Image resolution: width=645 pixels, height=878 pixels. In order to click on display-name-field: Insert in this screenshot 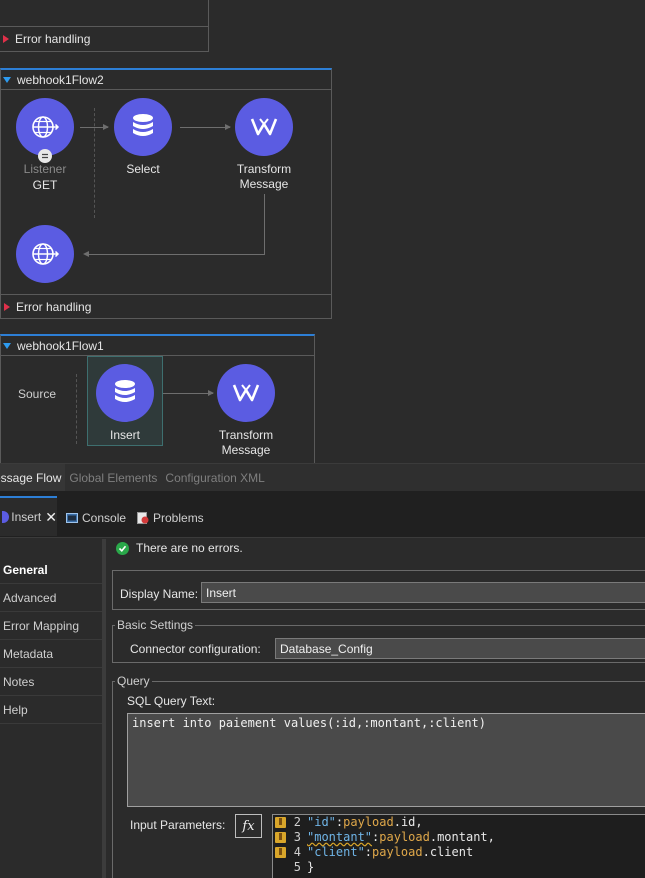, I will do `click(423, 592)`.